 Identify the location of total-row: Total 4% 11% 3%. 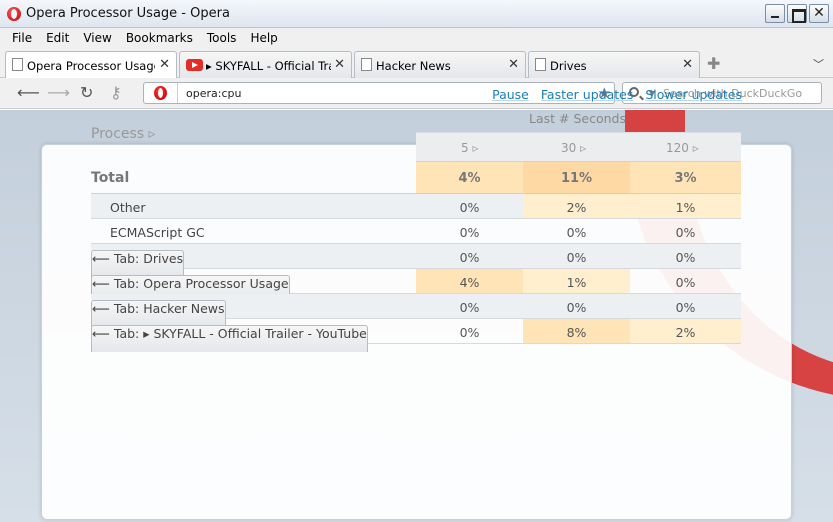
(416, 178).